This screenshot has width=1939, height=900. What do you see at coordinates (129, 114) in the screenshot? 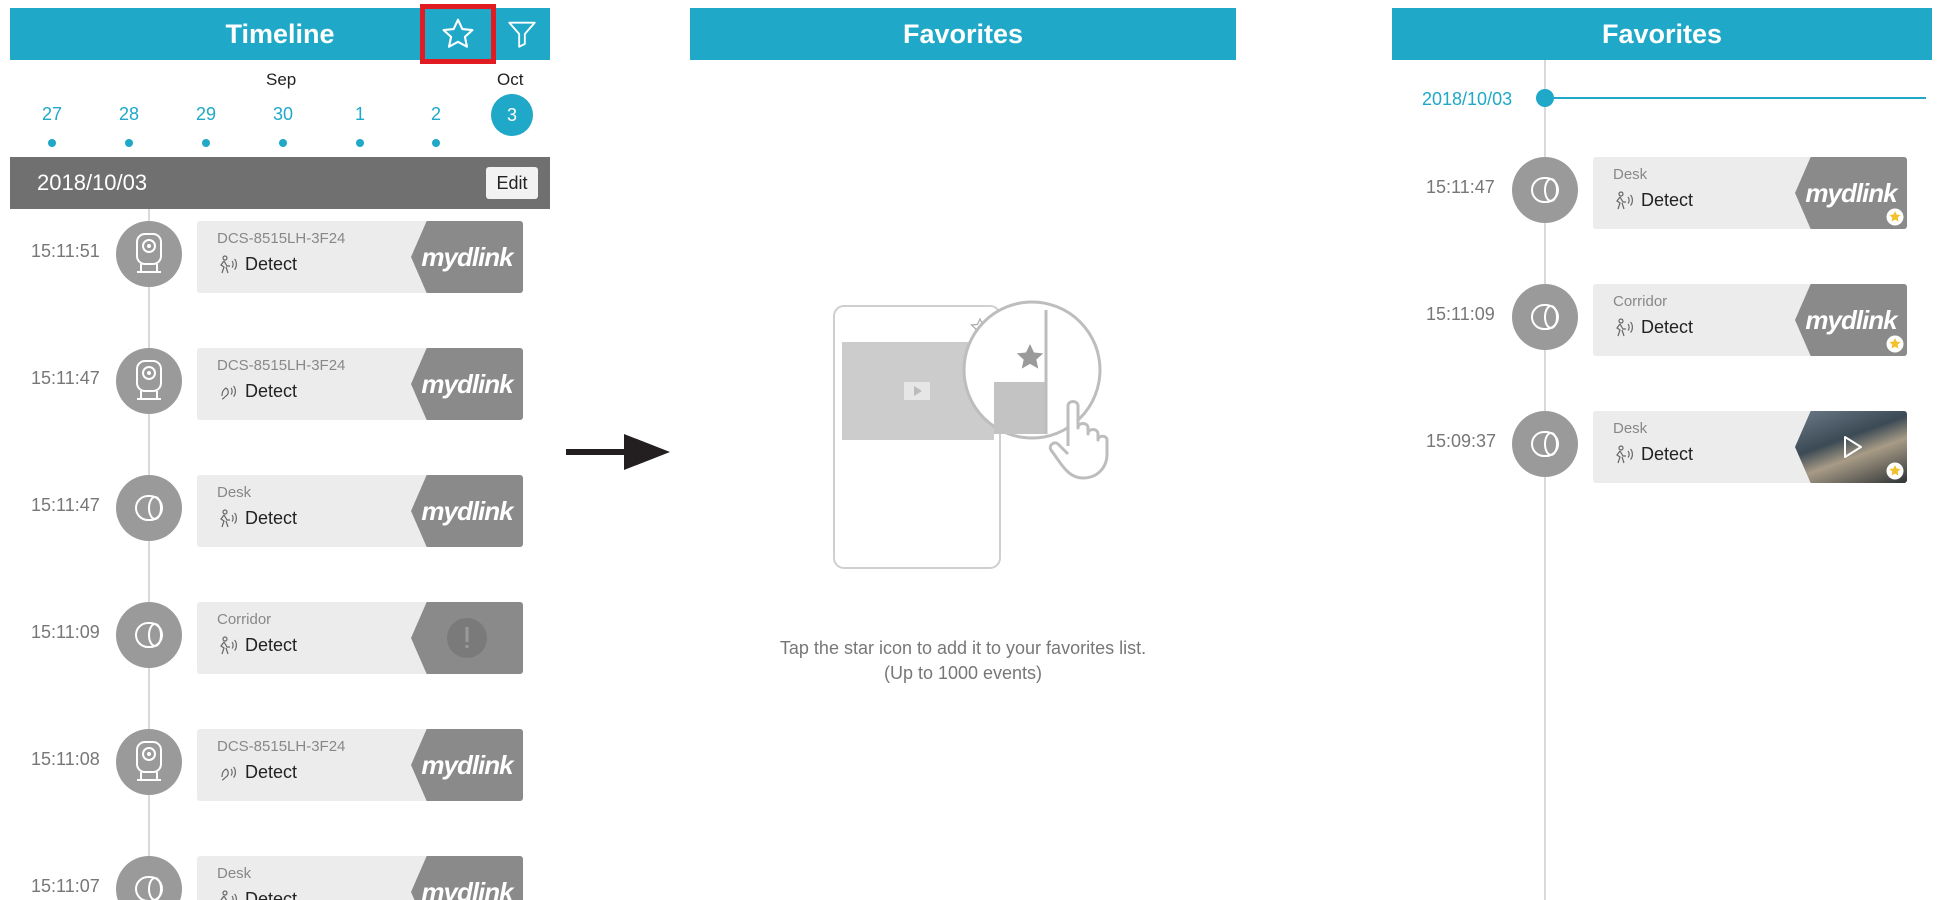
I see `day-28: 28` at bounding box center [129, 114].